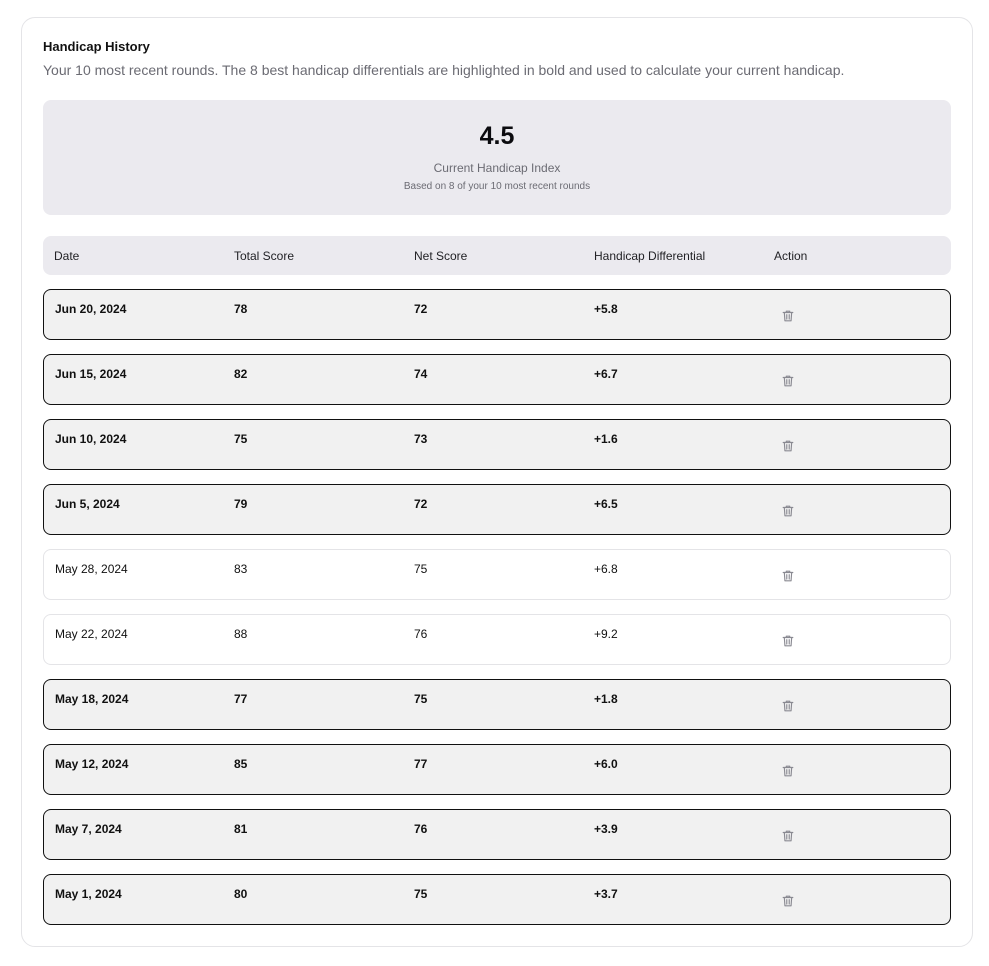 The image size is (989, 966). I want to click on table-row: Jun 15, 2024 82 74 +6.7, so click(497, 379).